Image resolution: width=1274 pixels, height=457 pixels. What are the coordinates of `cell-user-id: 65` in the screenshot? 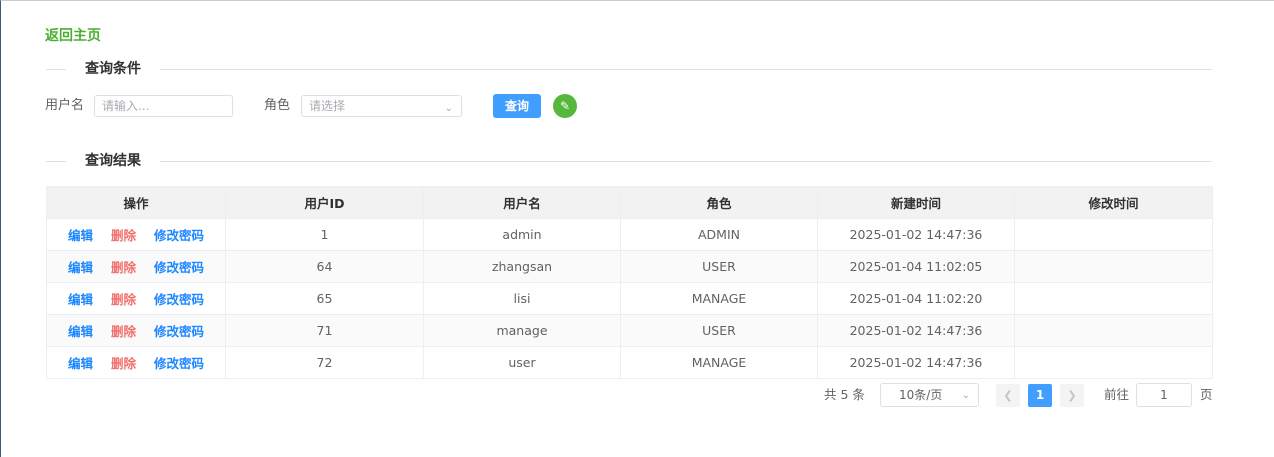 It's located at (324, 298).